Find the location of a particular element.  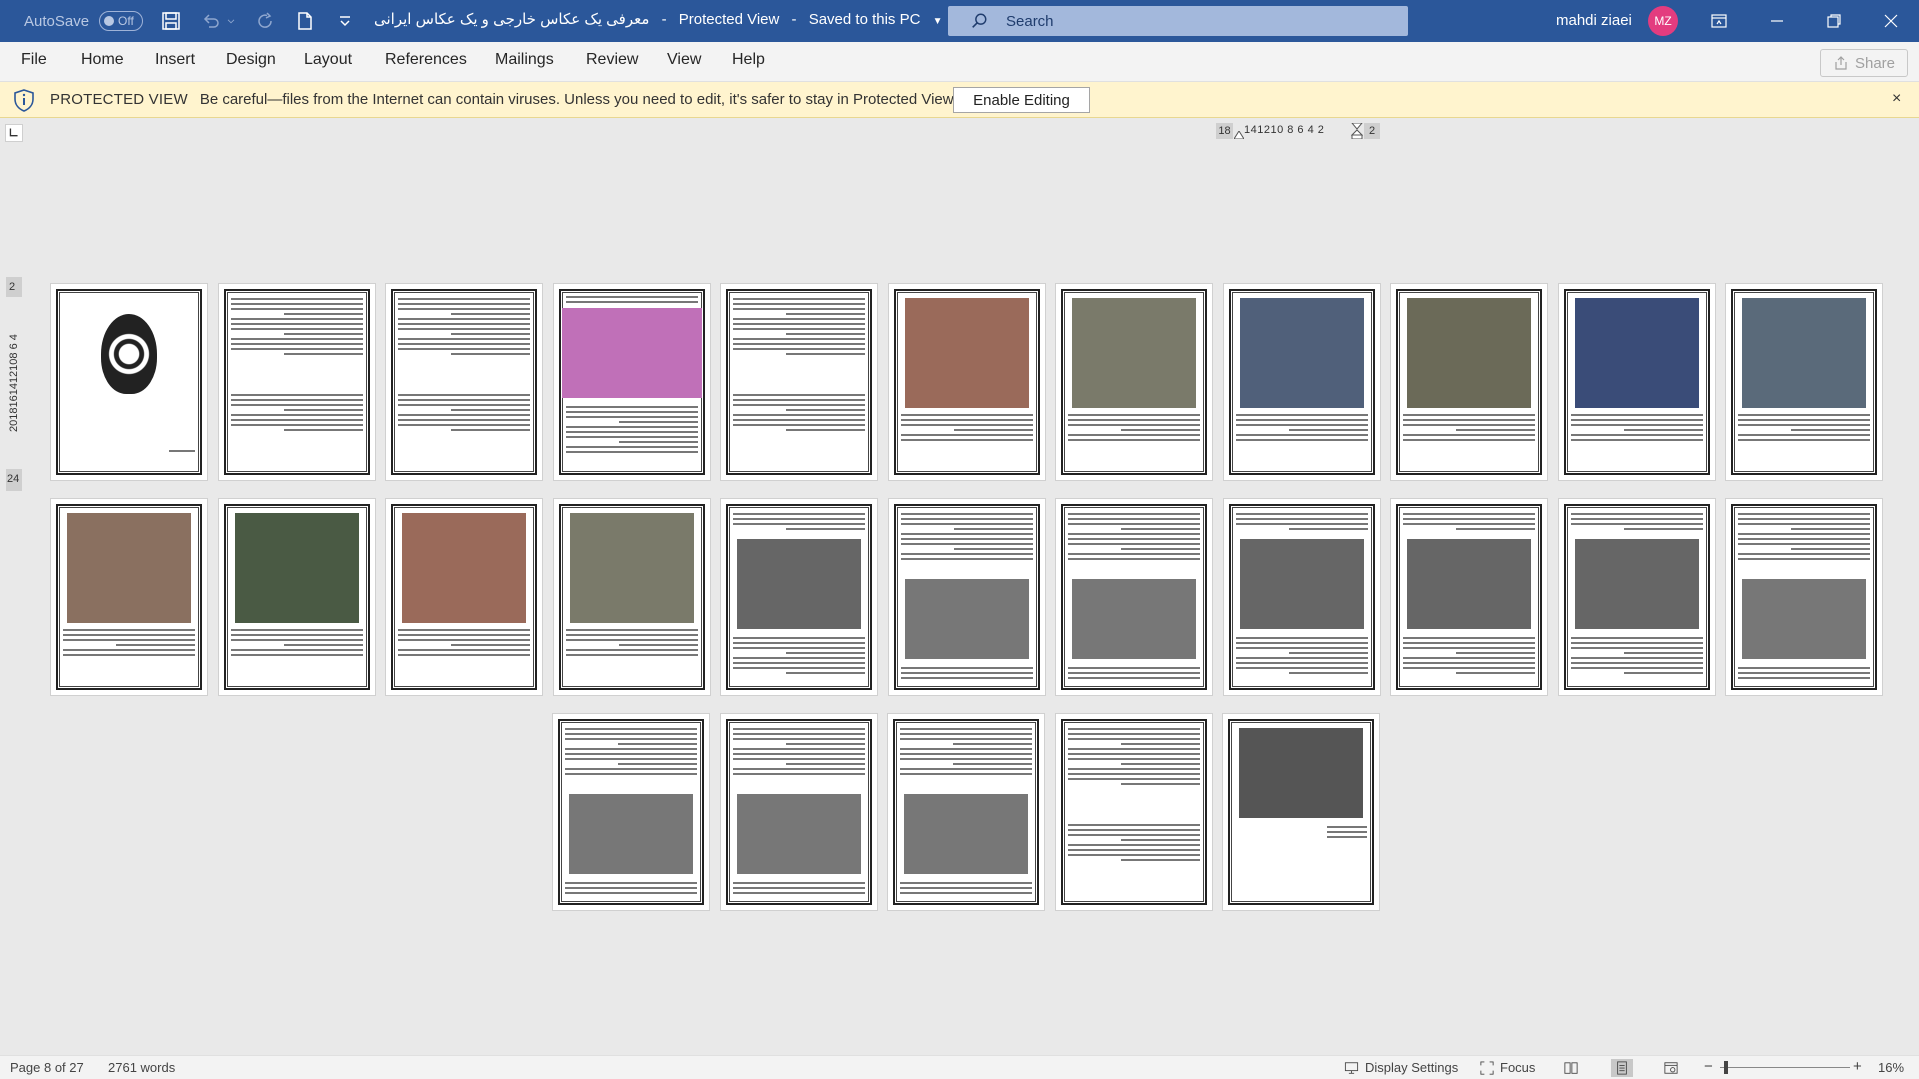

avatar: MZ is located at coordinates (1663, 21).